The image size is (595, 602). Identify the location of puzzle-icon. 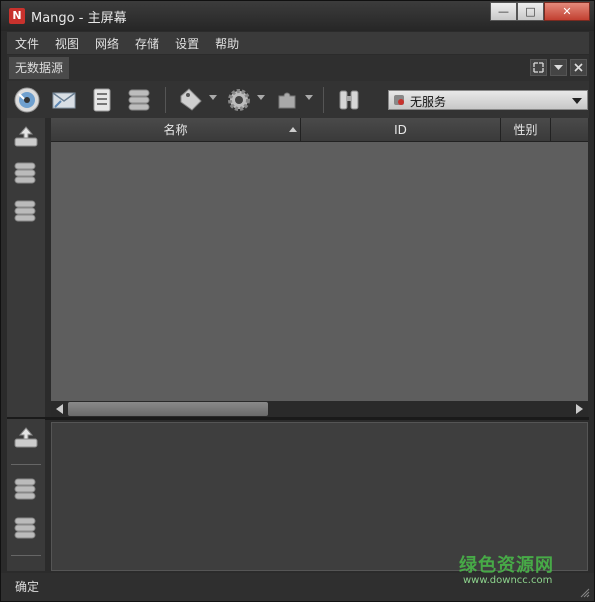
(287, 100).